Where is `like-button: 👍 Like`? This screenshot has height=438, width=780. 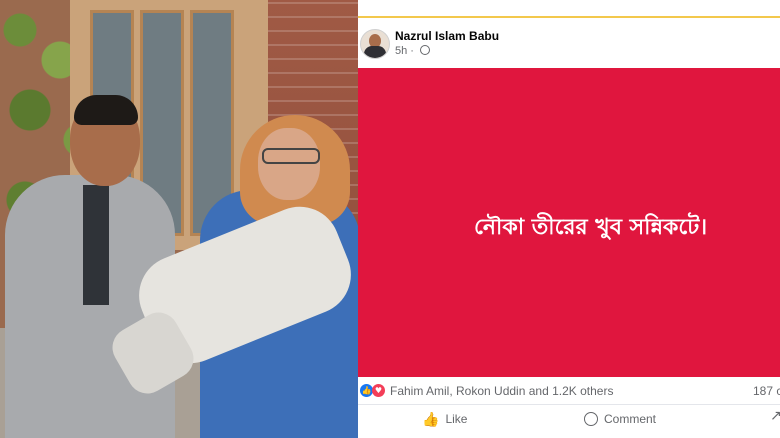 like-button: 👍 Like is located at coordinates (444, 419).